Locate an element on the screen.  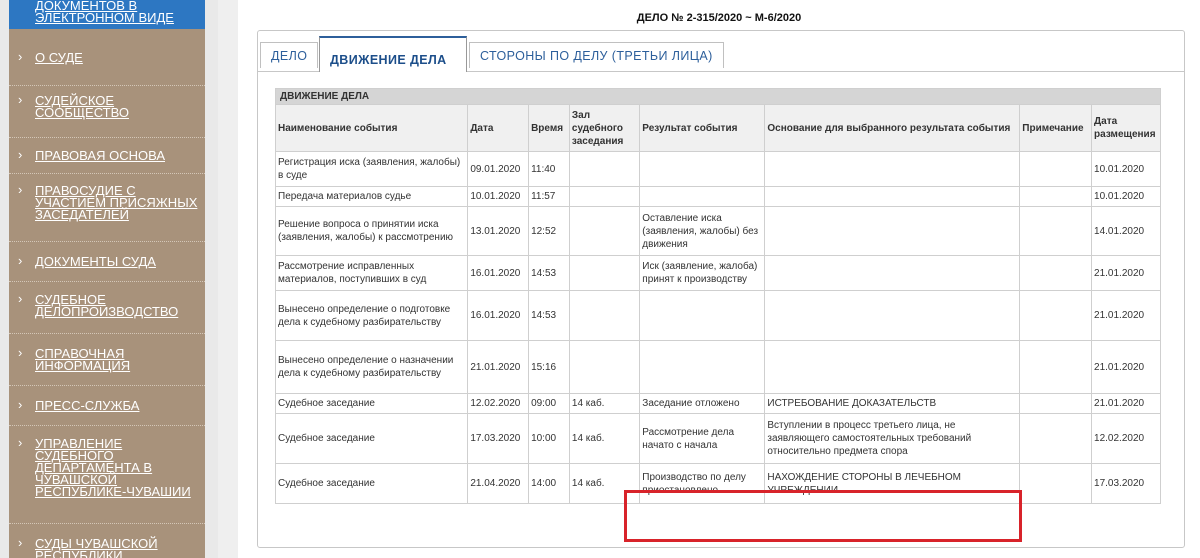
sidebar-item-label: О СУДЕ is located at coordinates (59, 57).